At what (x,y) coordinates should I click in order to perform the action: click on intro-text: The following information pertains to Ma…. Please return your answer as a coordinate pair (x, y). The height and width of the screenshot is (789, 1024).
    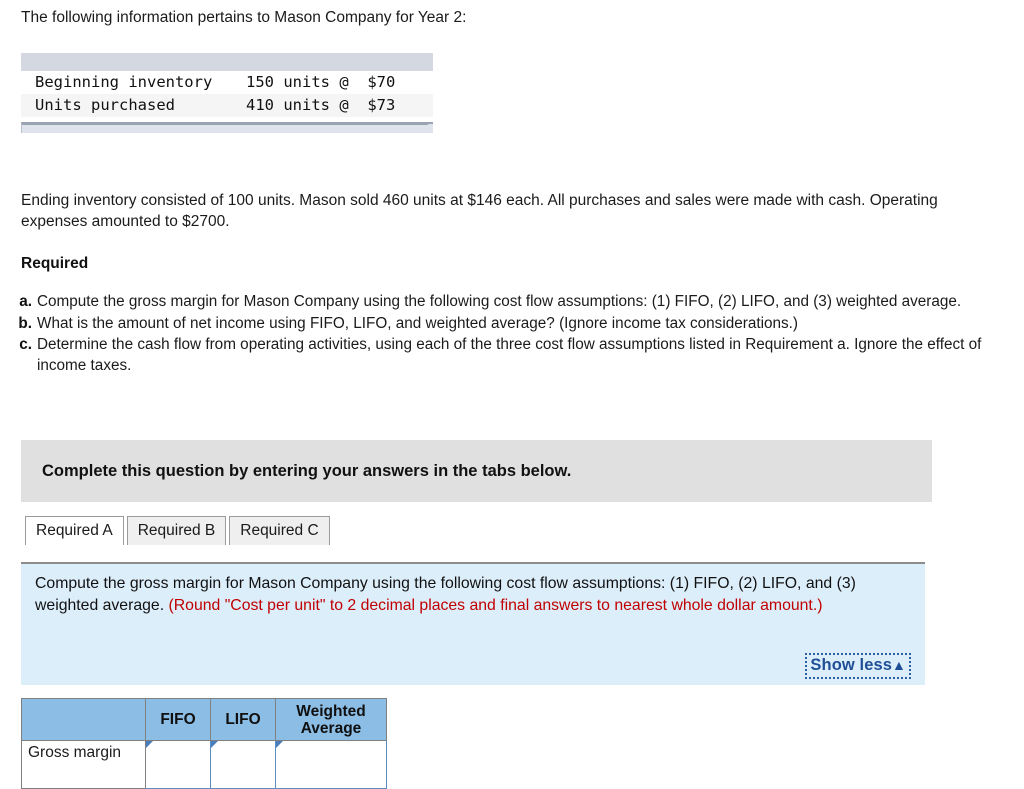
    Looking at the image, I should click on (244, 17).